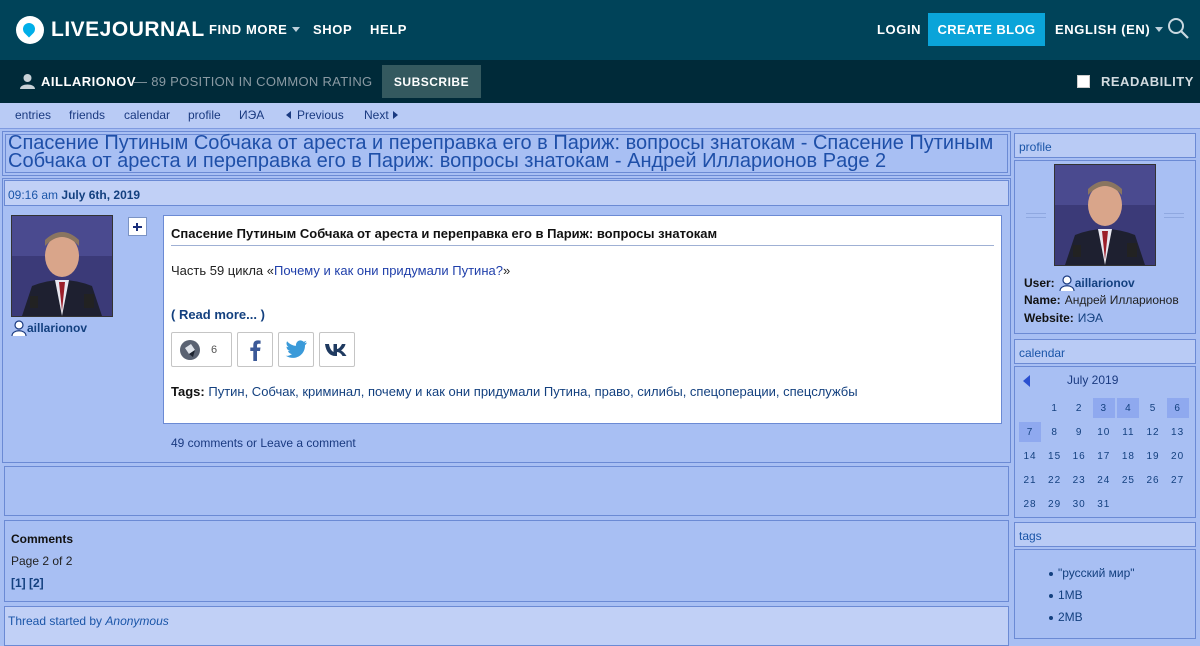  What do you see at coordinates (1079, 504) in the screenshot?
I see `calendar-day: 30` at bounding box center [1079, 504].